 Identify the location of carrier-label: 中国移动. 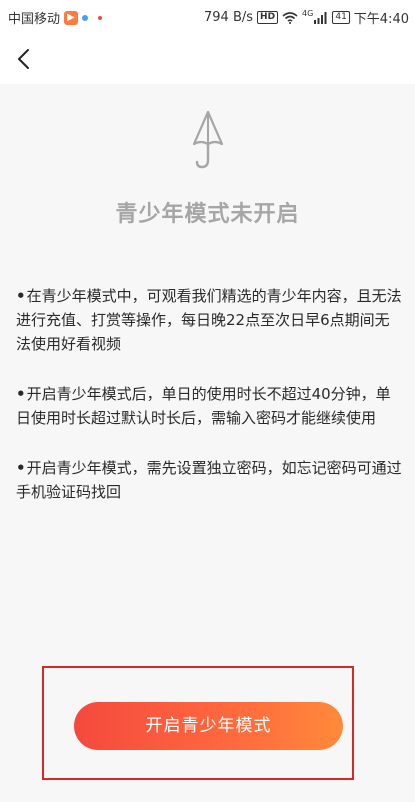
(34, 19).